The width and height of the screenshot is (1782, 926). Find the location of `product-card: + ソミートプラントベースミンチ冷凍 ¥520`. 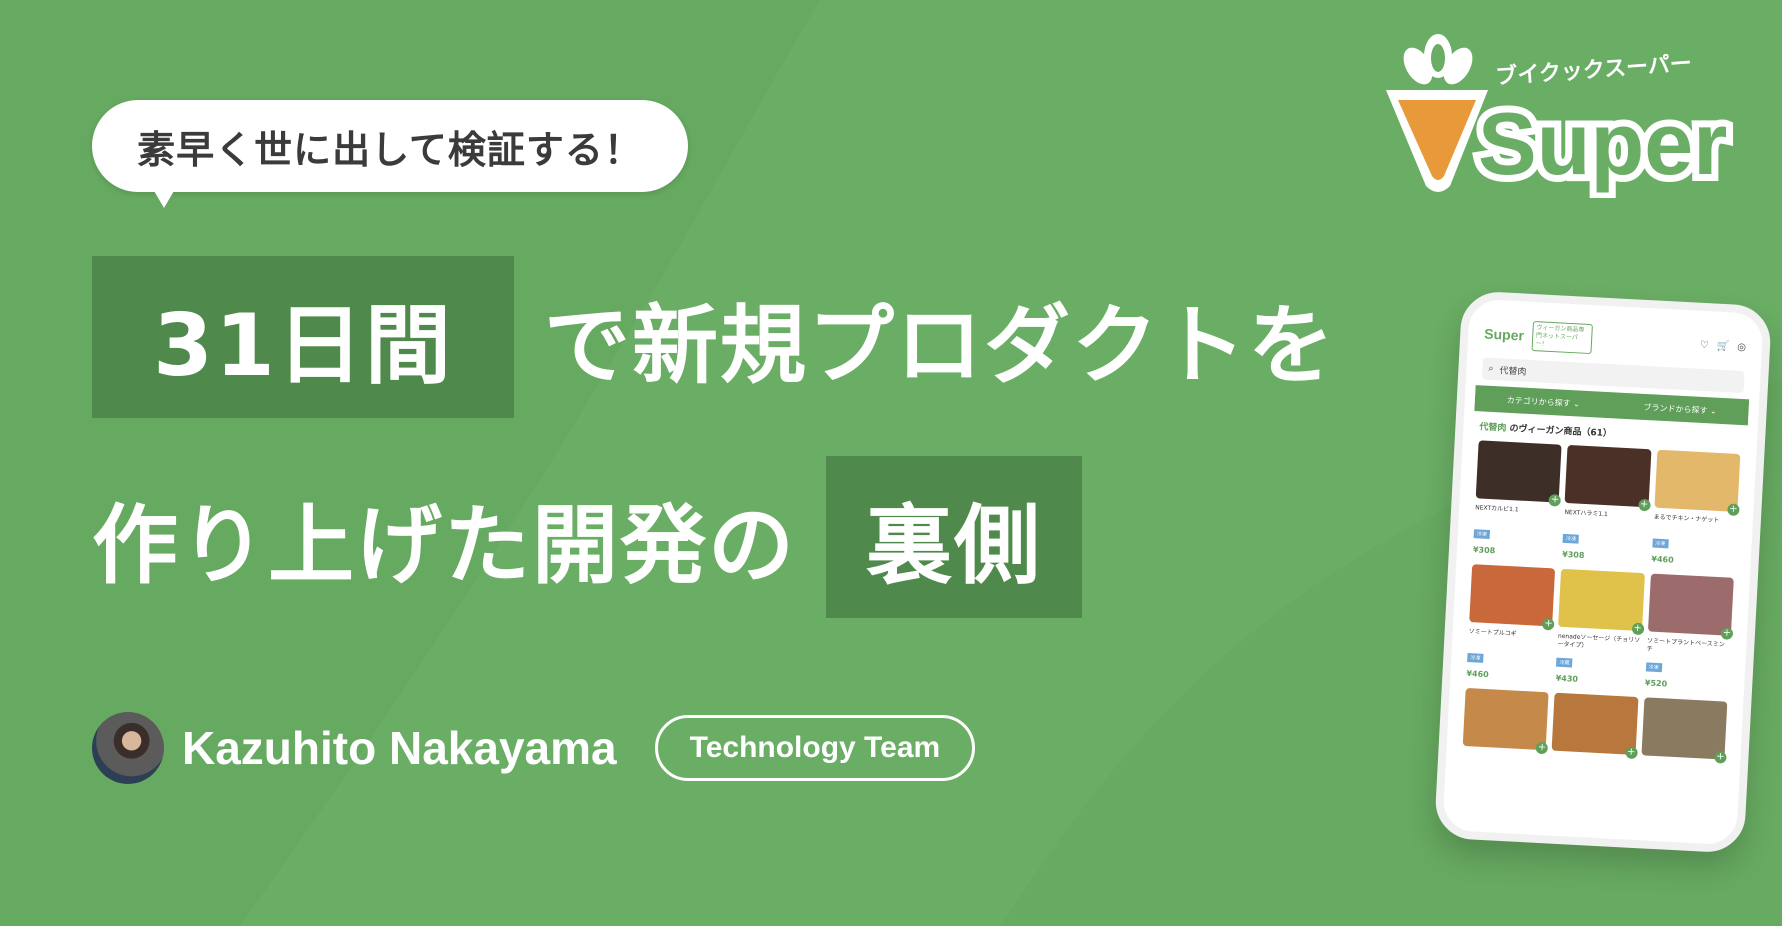

product-card: + ソミートプラントベースミンチ冷凍 ¥520 is located at coordinates (1689, 634).